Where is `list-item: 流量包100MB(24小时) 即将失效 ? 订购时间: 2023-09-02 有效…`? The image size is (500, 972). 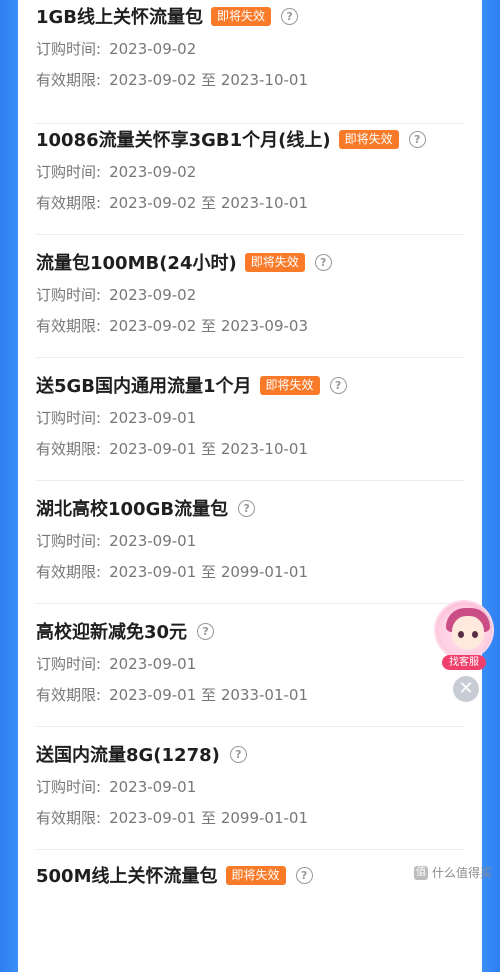
list-item: 流量包100MB(24小时) 即将失效 ? 订购时间: 2023-09-02 有效… is located at coordinates (250, 296).